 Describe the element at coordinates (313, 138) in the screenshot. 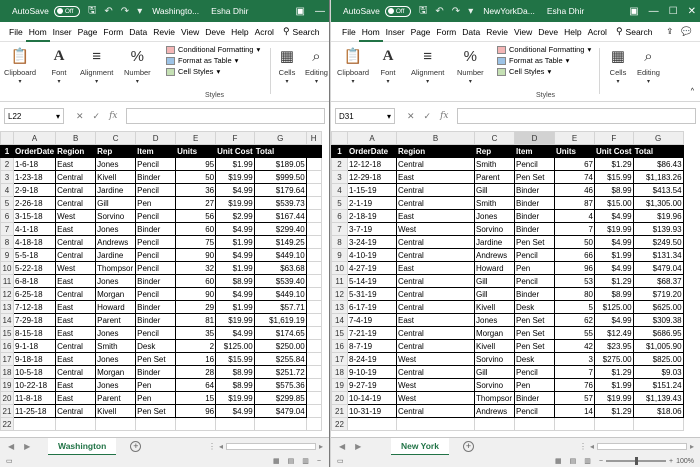

I see `column-header: H` at that location.